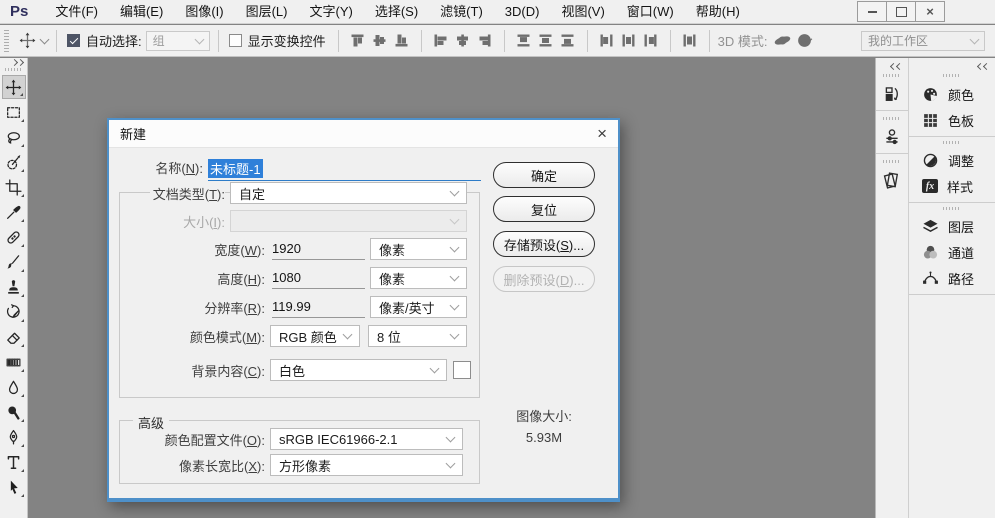 This screenshot has height=518, width=995. Describe the element at coordinates (330, 12) in the screenshot. I see `menu-type: 文字(Y)` at that location.